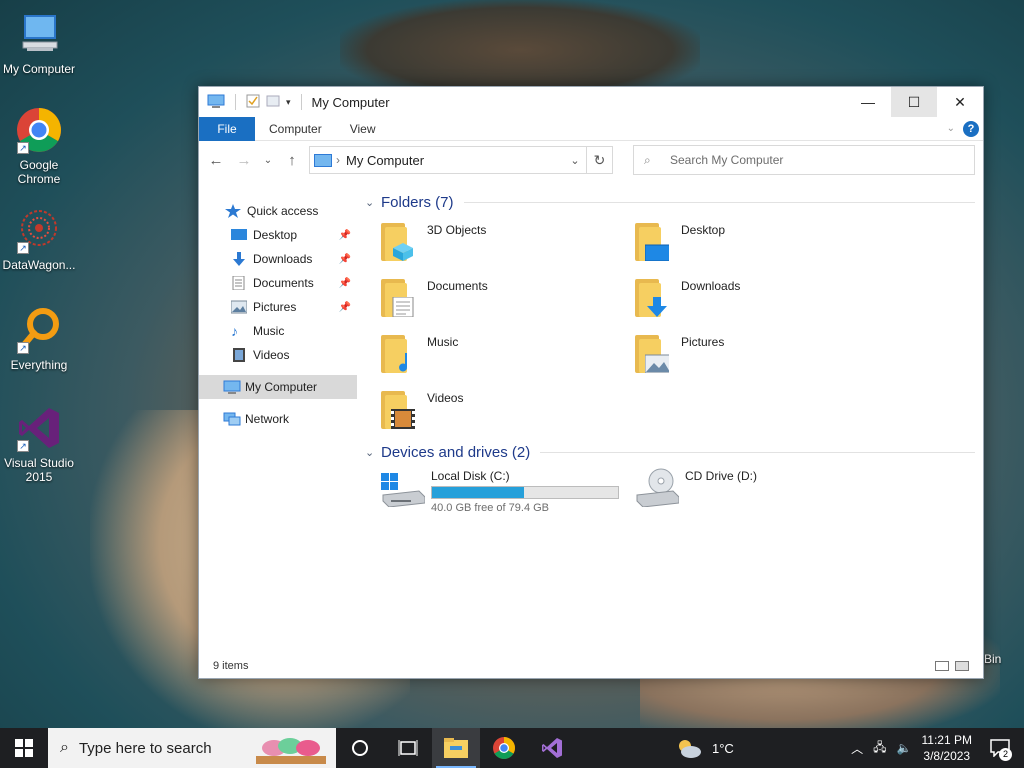  What do you see at coordinates (278, 419) in the screenshot?
I see `nav-network: Network` at bounding box center [278, 419].